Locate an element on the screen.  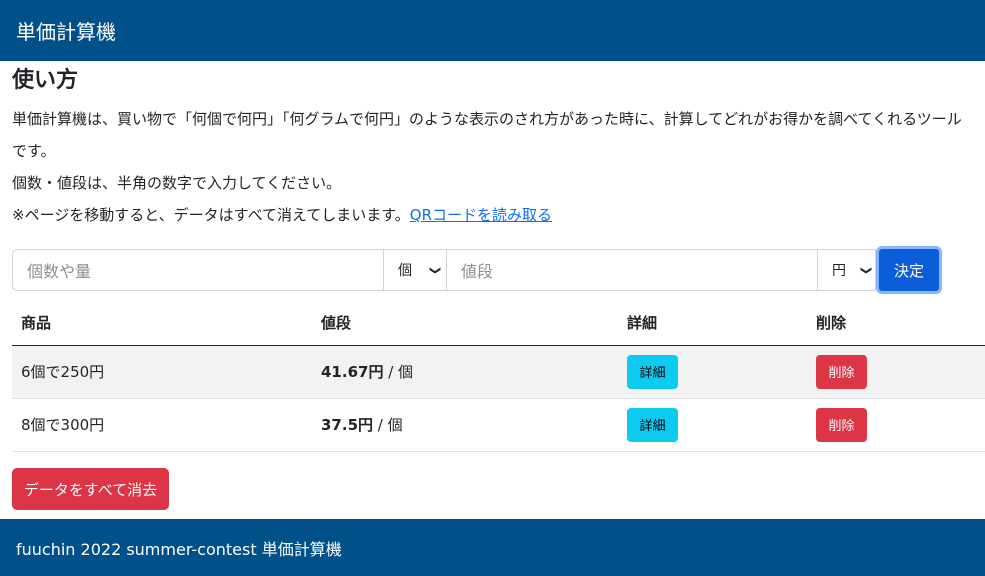
footer-text: fuuchin 2022 summer-contest 単価計算機 is located at coordinates (179, 549).